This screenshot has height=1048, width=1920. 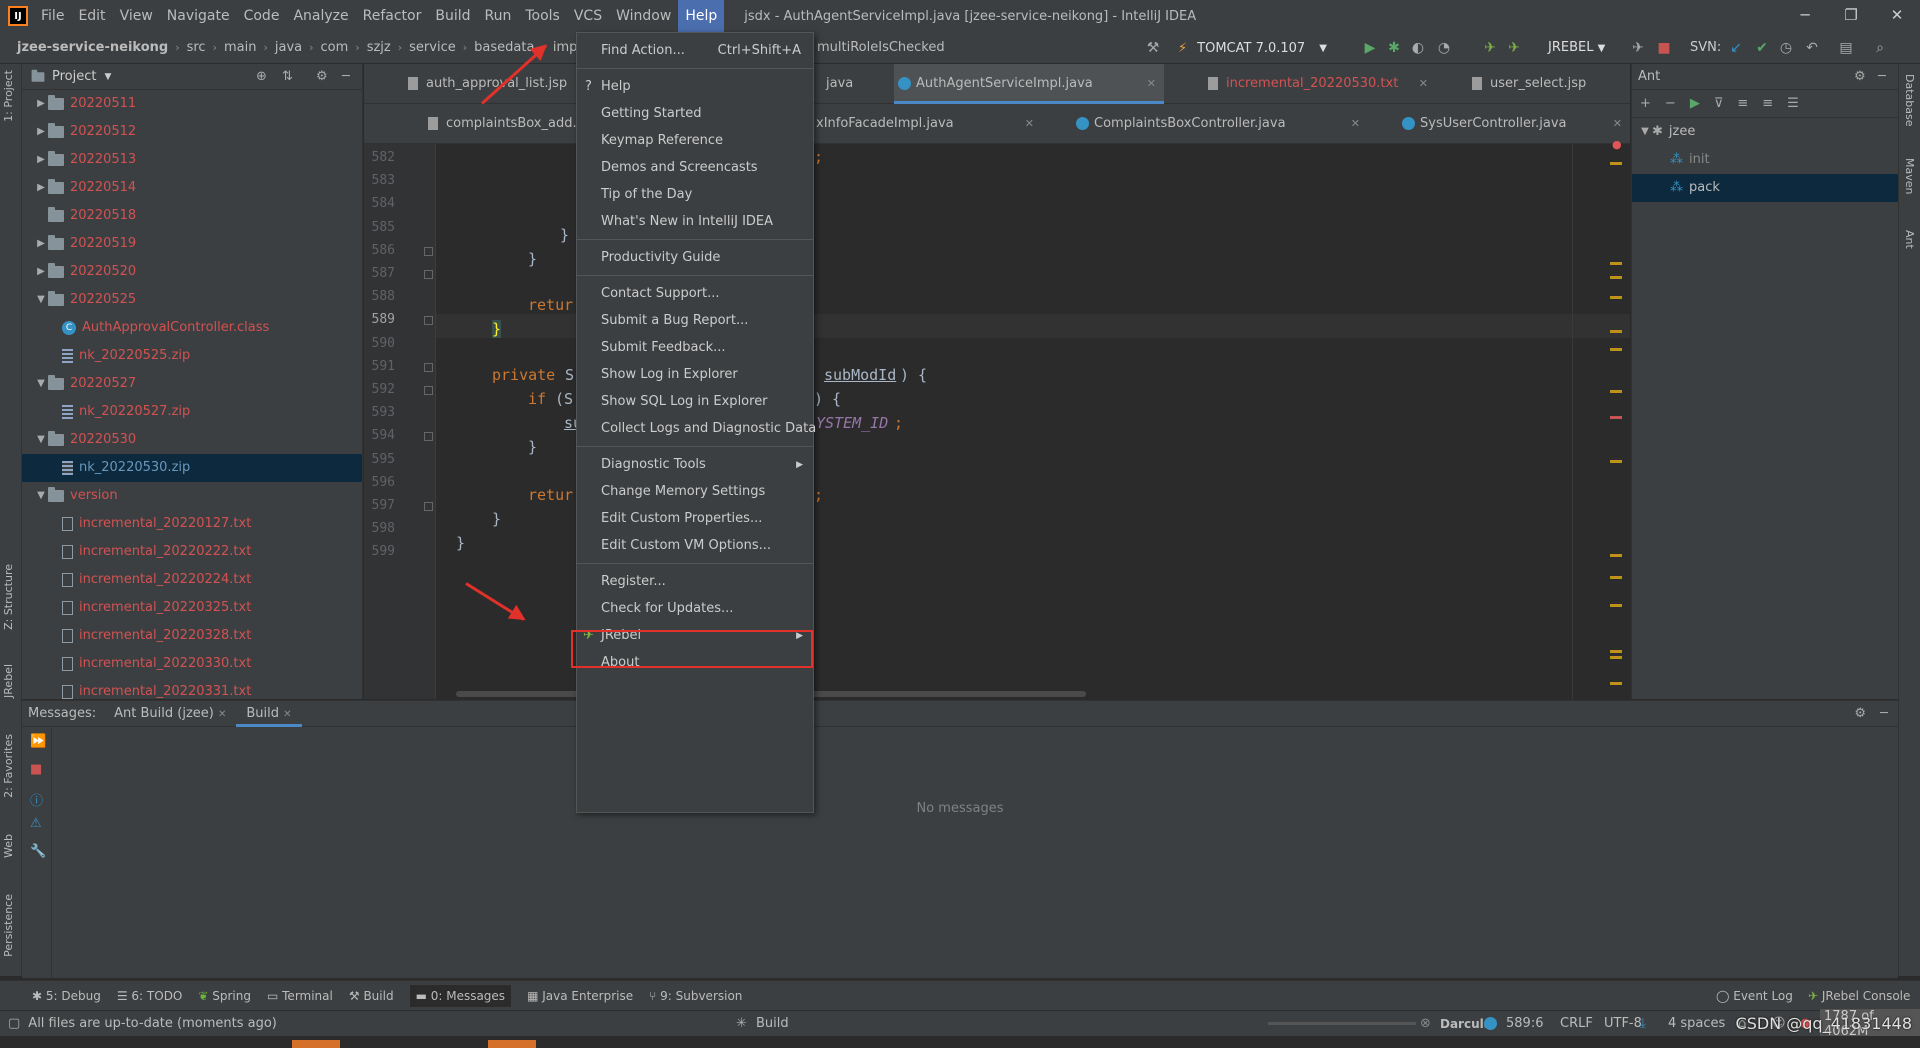 I want to click on tree-item: ▶ 20220511, so click(x=192, y=104).